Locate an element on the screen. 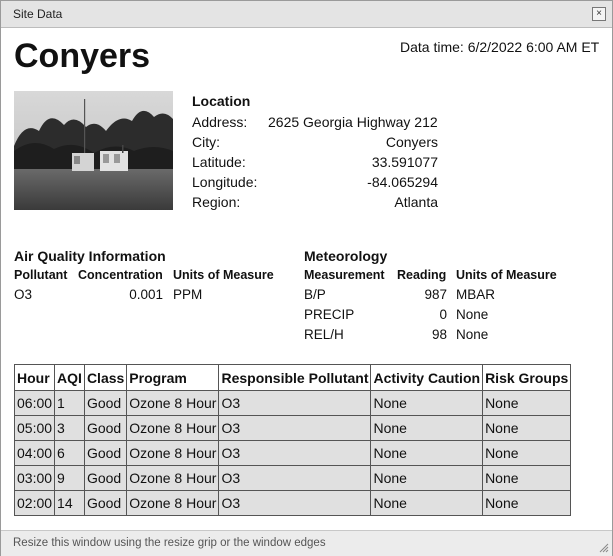 The width and height of the screenshot is (613, 556). location-latitude-row: Latitude: 33.591077 is located at coordinates (315, 162).